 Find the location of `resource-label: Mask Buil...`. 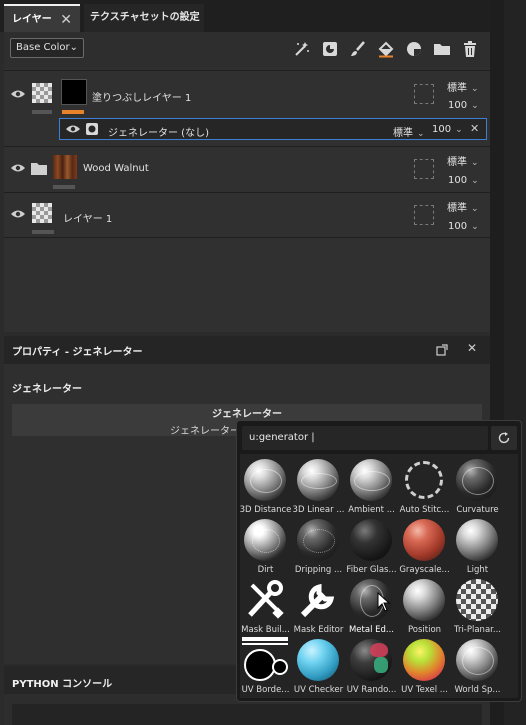

resource-label: Mask Buil... is located at coordinates (265, 630).